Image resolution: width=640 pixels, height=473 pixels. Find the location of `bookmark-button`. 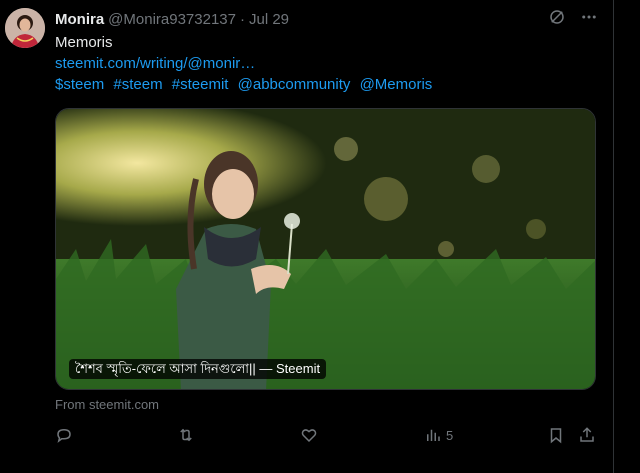

bookmark-button is located at coordinates (556, 435).